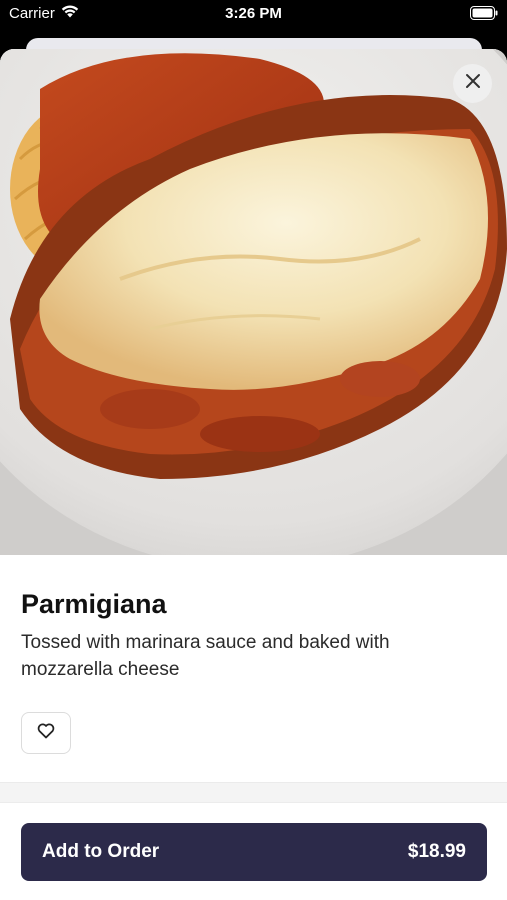 The height and width of the screenshot is (900, 507). I want to click on close-button, so click(472, 83).